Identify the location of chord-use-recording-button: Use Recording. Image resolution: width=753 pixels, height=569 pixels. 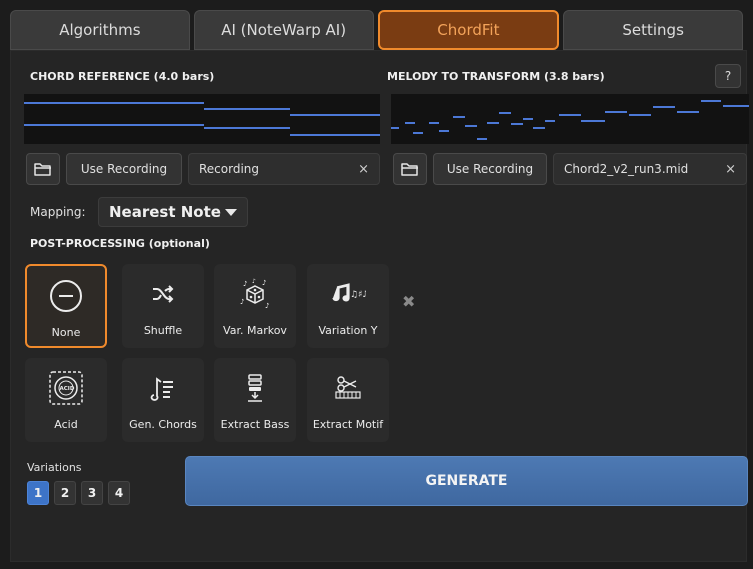
(124, 169).